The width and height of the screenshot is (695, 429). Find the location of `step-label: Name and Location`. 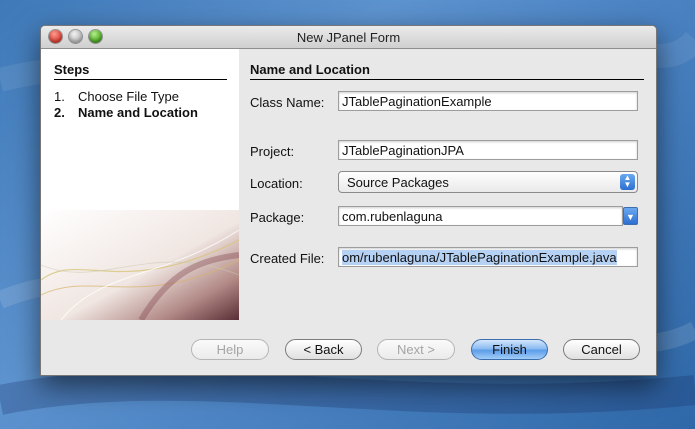

step-label: Name and Location is located at coordinates (138, 112).